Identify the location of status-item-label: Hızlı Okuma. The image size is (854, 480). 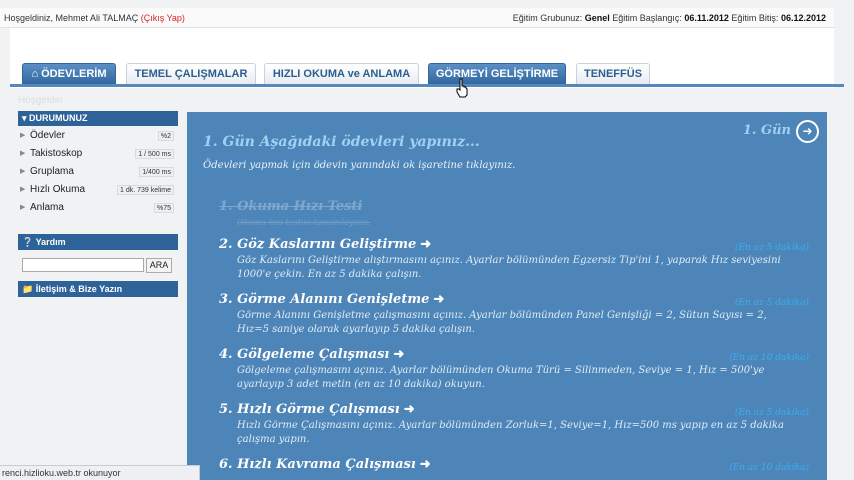
(58, 189).